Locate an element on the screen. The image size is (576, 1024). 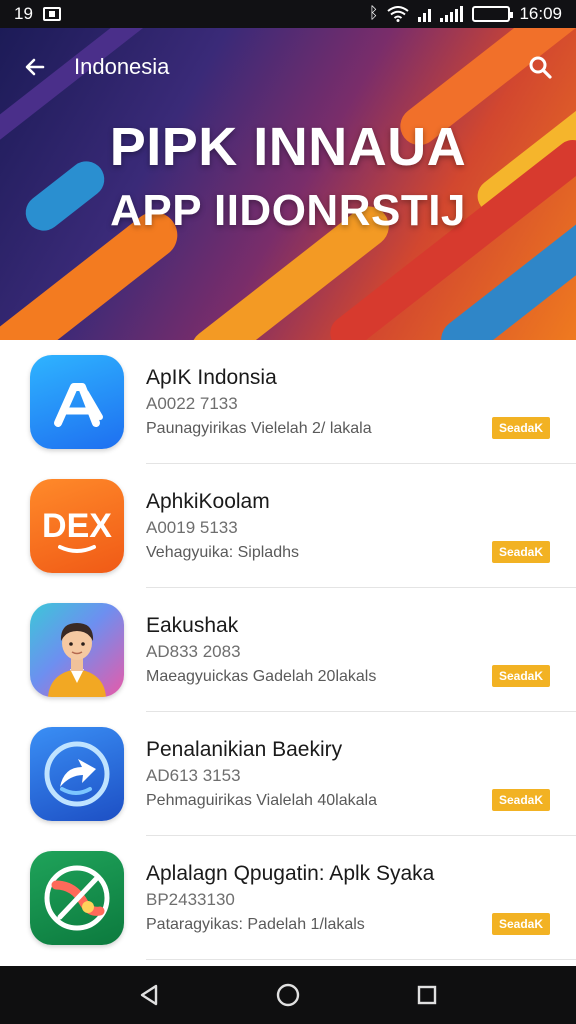
app-bar: Indonesia is located at coordinates (288, 67).